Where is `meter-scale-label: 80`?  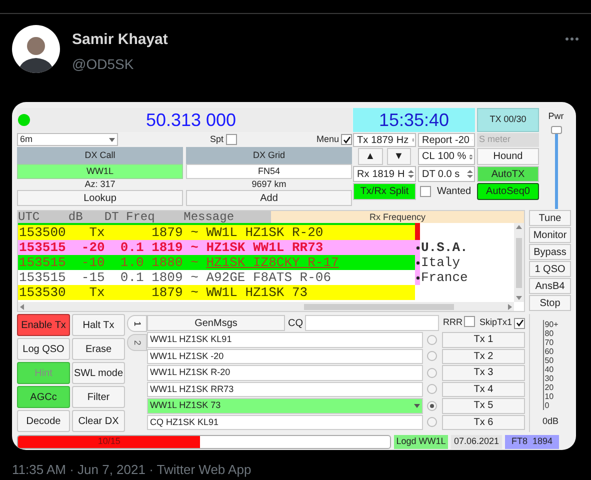 meter-scale-label: 80 is located at coordinates (549, 333).